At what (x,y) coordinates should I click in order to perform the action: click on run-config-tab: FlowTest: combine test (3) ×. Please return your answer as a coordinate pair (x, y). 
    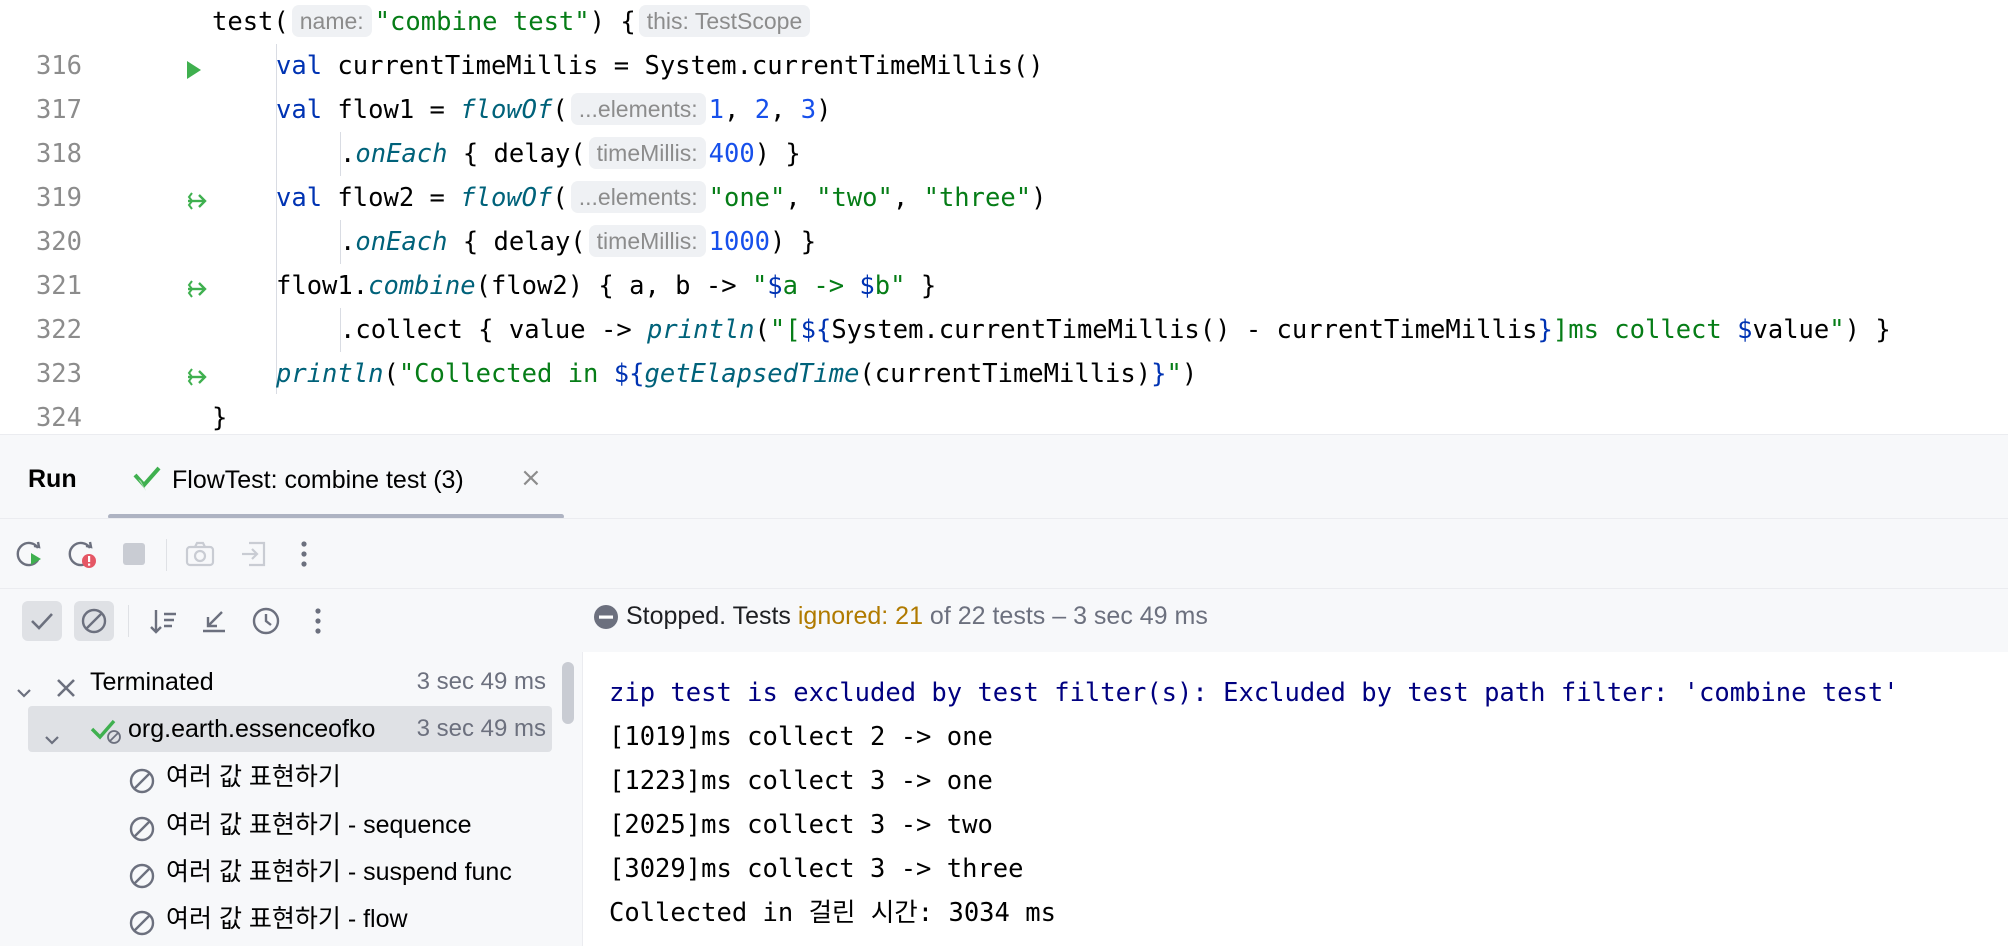
    Looking at the image, I should click on (336, 489).